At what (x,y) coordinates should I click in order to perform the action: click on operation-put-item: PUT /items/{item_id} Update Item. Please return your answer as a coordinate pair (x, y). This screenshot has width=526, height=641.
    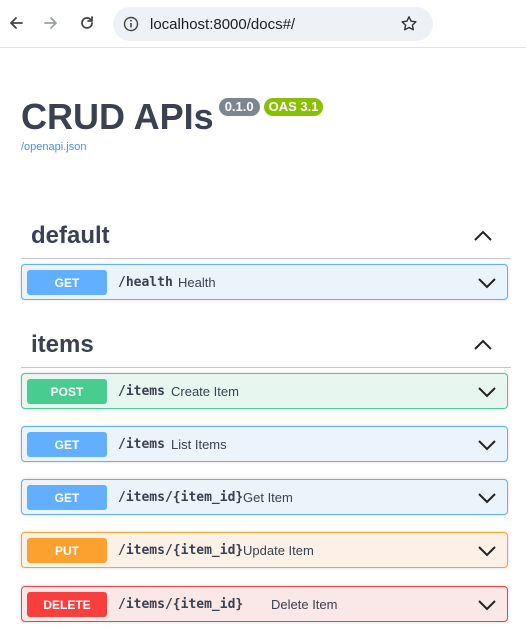
    Looking at the image, I should click on (264, 550).